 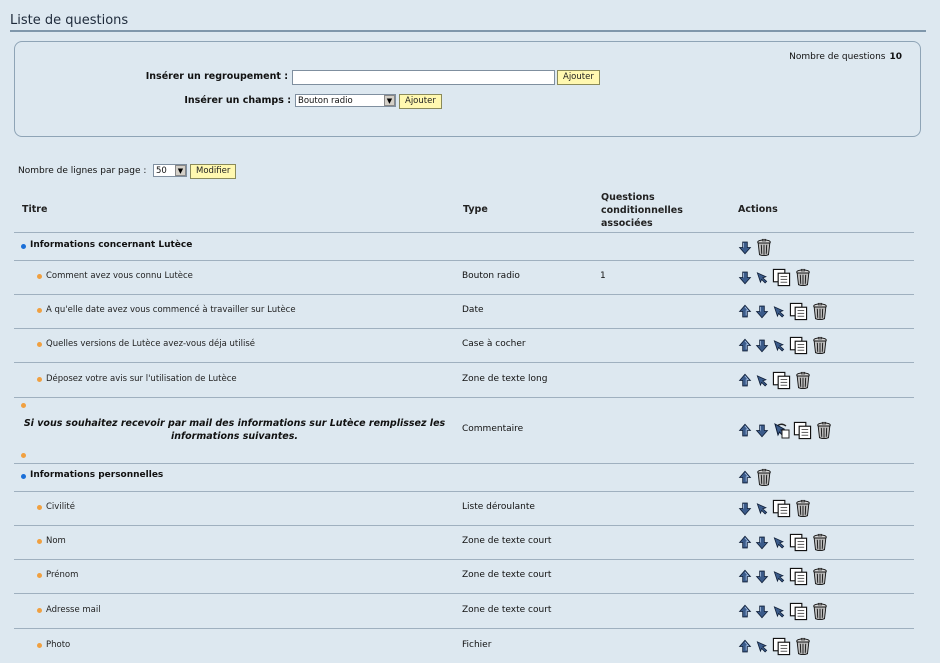 What do you see at coordinates (468, 31) in the screenshot?
I see `title-divider` at bounding box center [468, 31].